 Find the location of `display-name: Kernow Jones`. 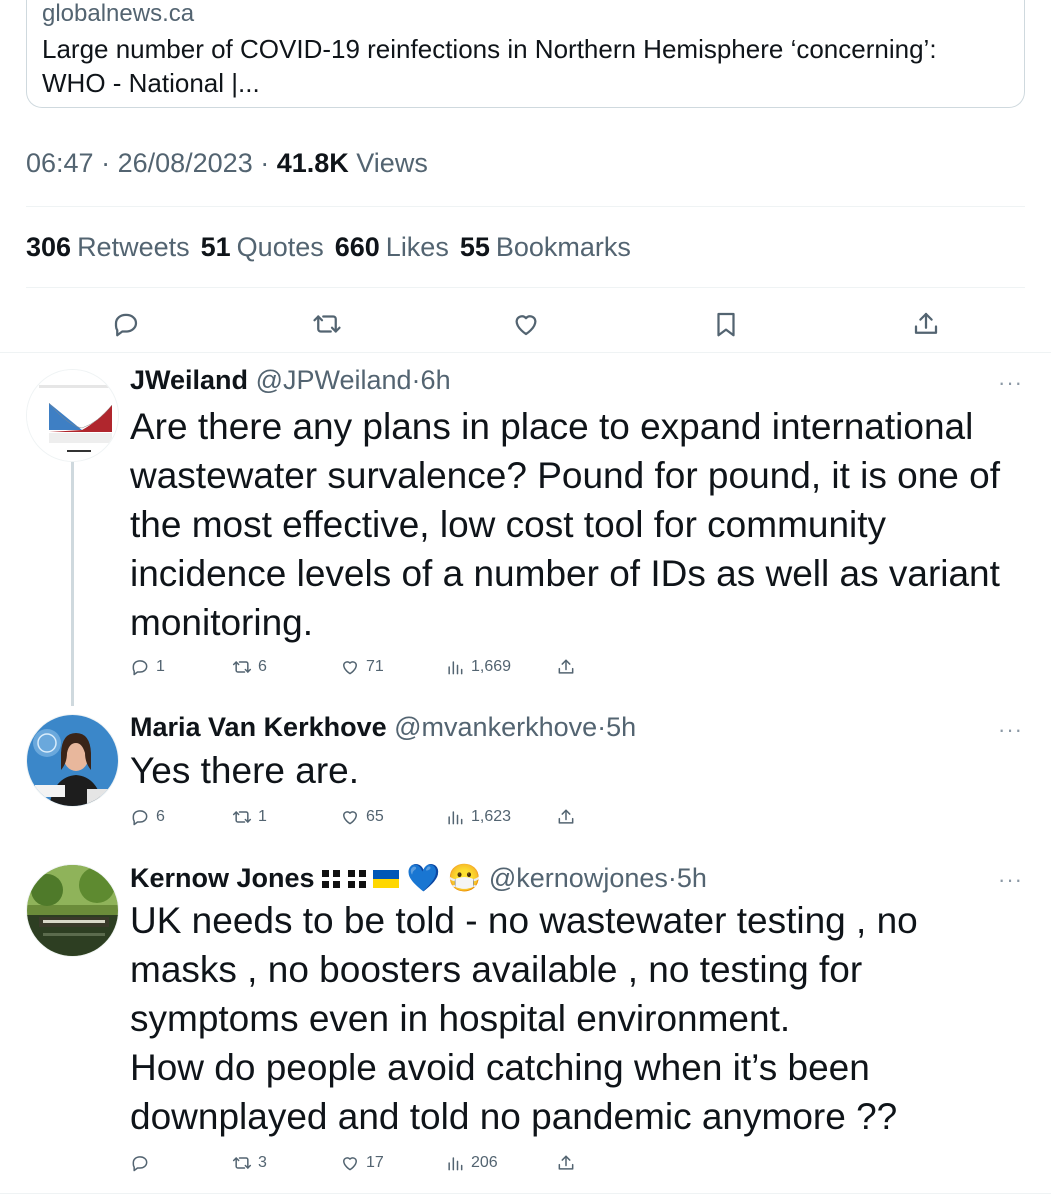

display-name: Kernow Jones is located at coordinates (222, 878).